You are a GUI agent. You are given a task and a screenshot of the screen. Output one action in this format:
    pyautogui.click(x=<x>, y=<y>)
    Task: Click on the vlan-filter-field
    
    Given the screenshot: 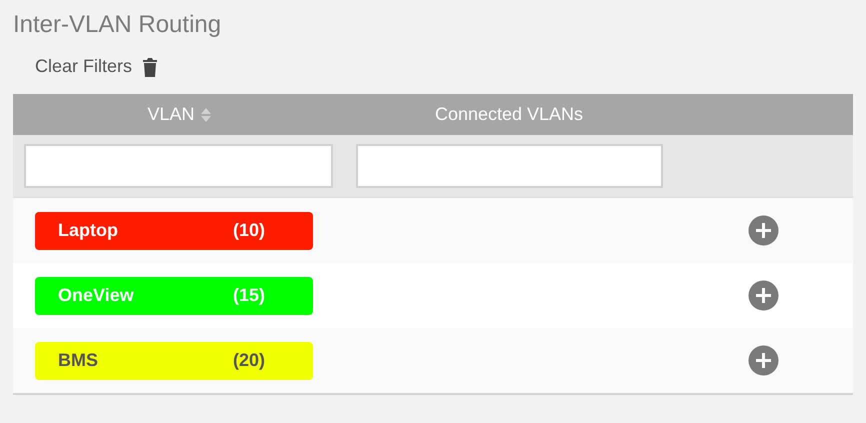 What is the action you would take?
    pyautogui.click(x=178, y=166)
    